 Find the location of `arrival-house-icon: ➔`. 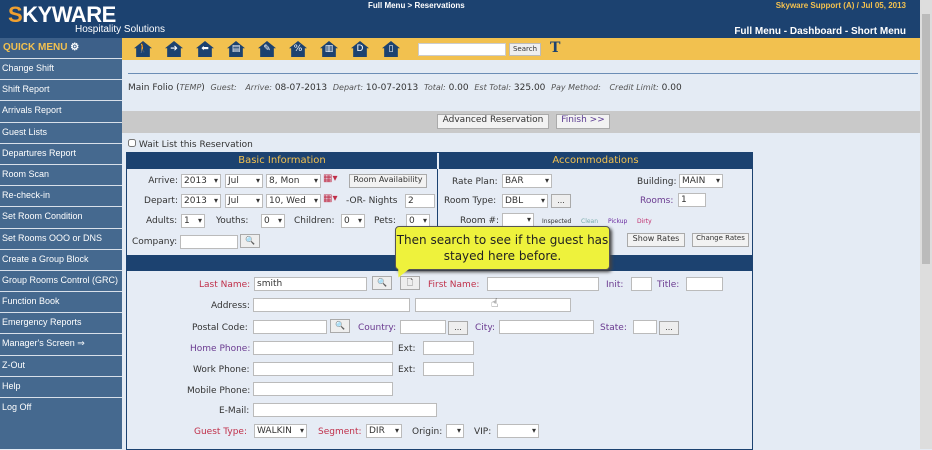

arrival-house-icon: ➔ is located at coordinates (174, 49).